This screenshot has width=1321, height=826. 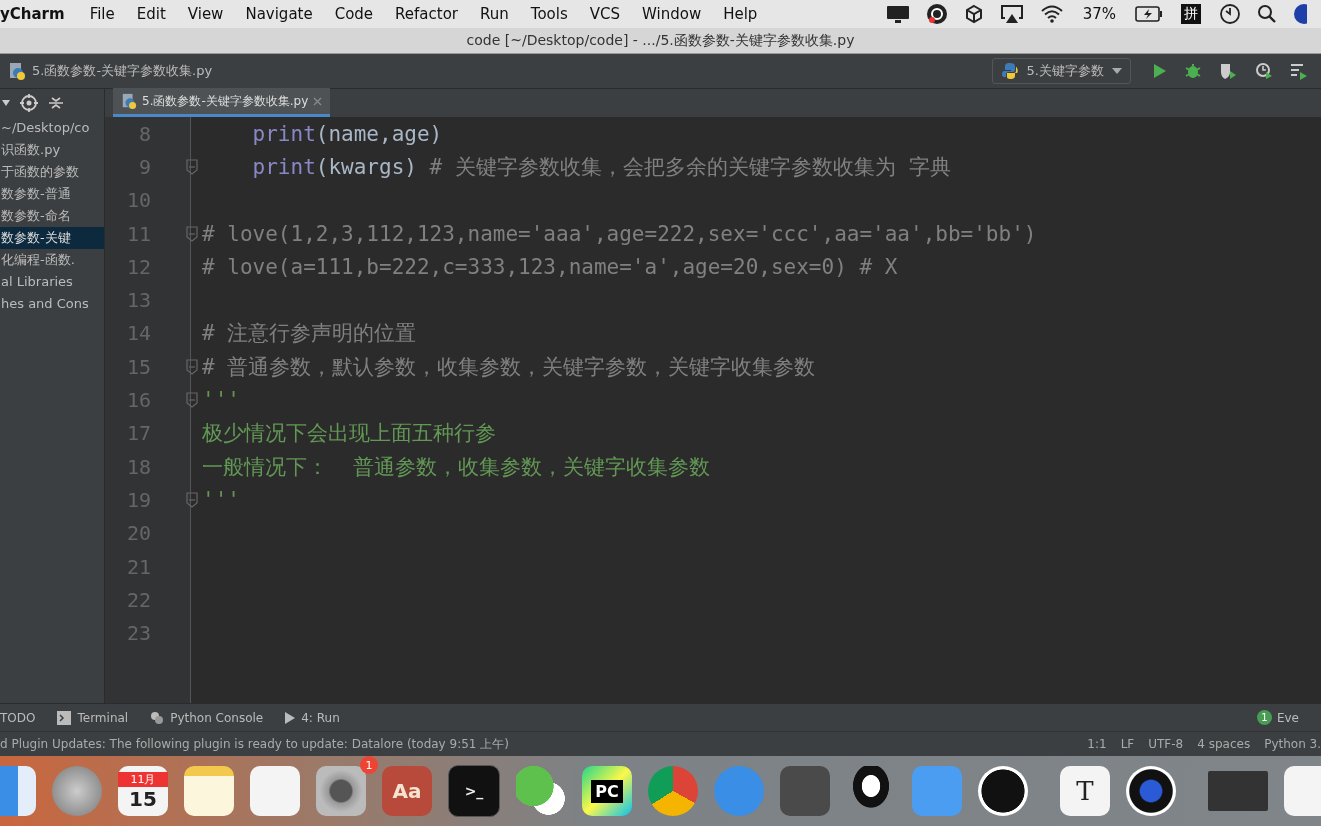 What do you see at coordinates (549, 14) in the screenshot?
I see `menu-item: Tools` at bounding box center [549, 14].